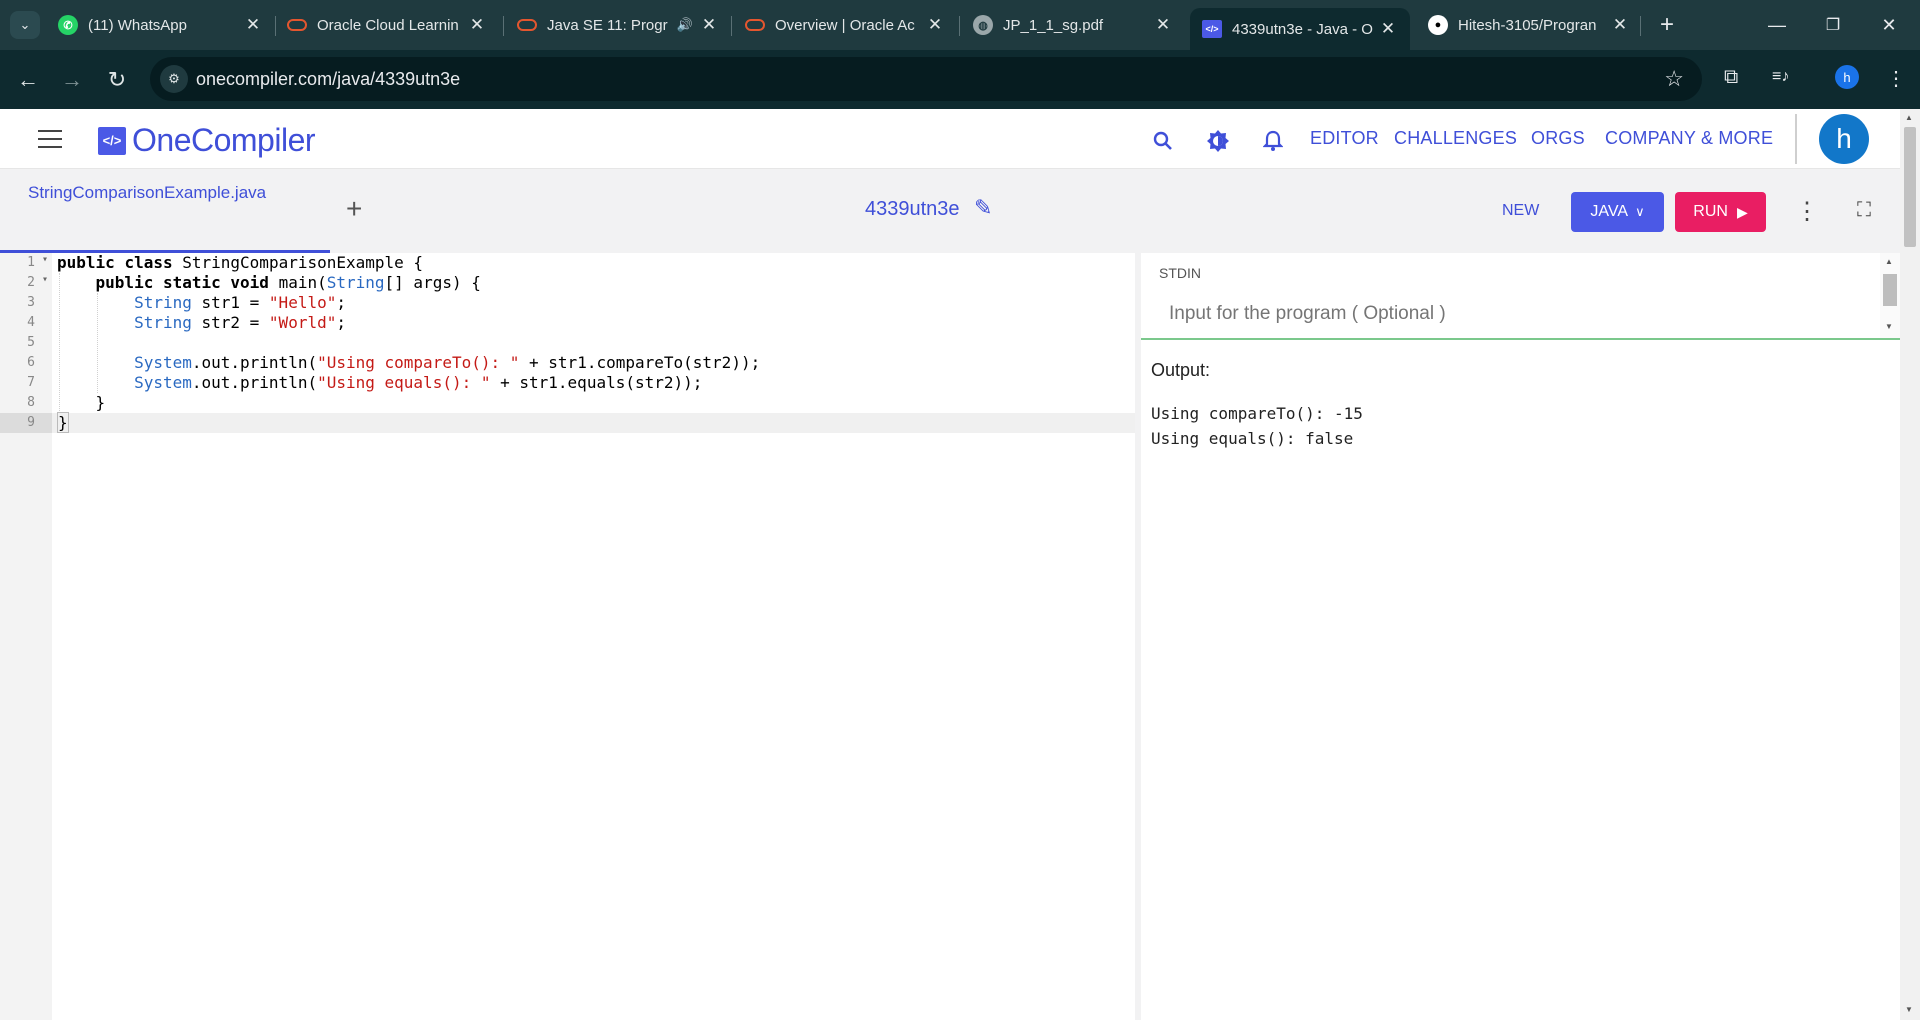  Describe the element at coordinates (1889, 25) in the screenshot. I see `close-window-button: ✕` at that location.